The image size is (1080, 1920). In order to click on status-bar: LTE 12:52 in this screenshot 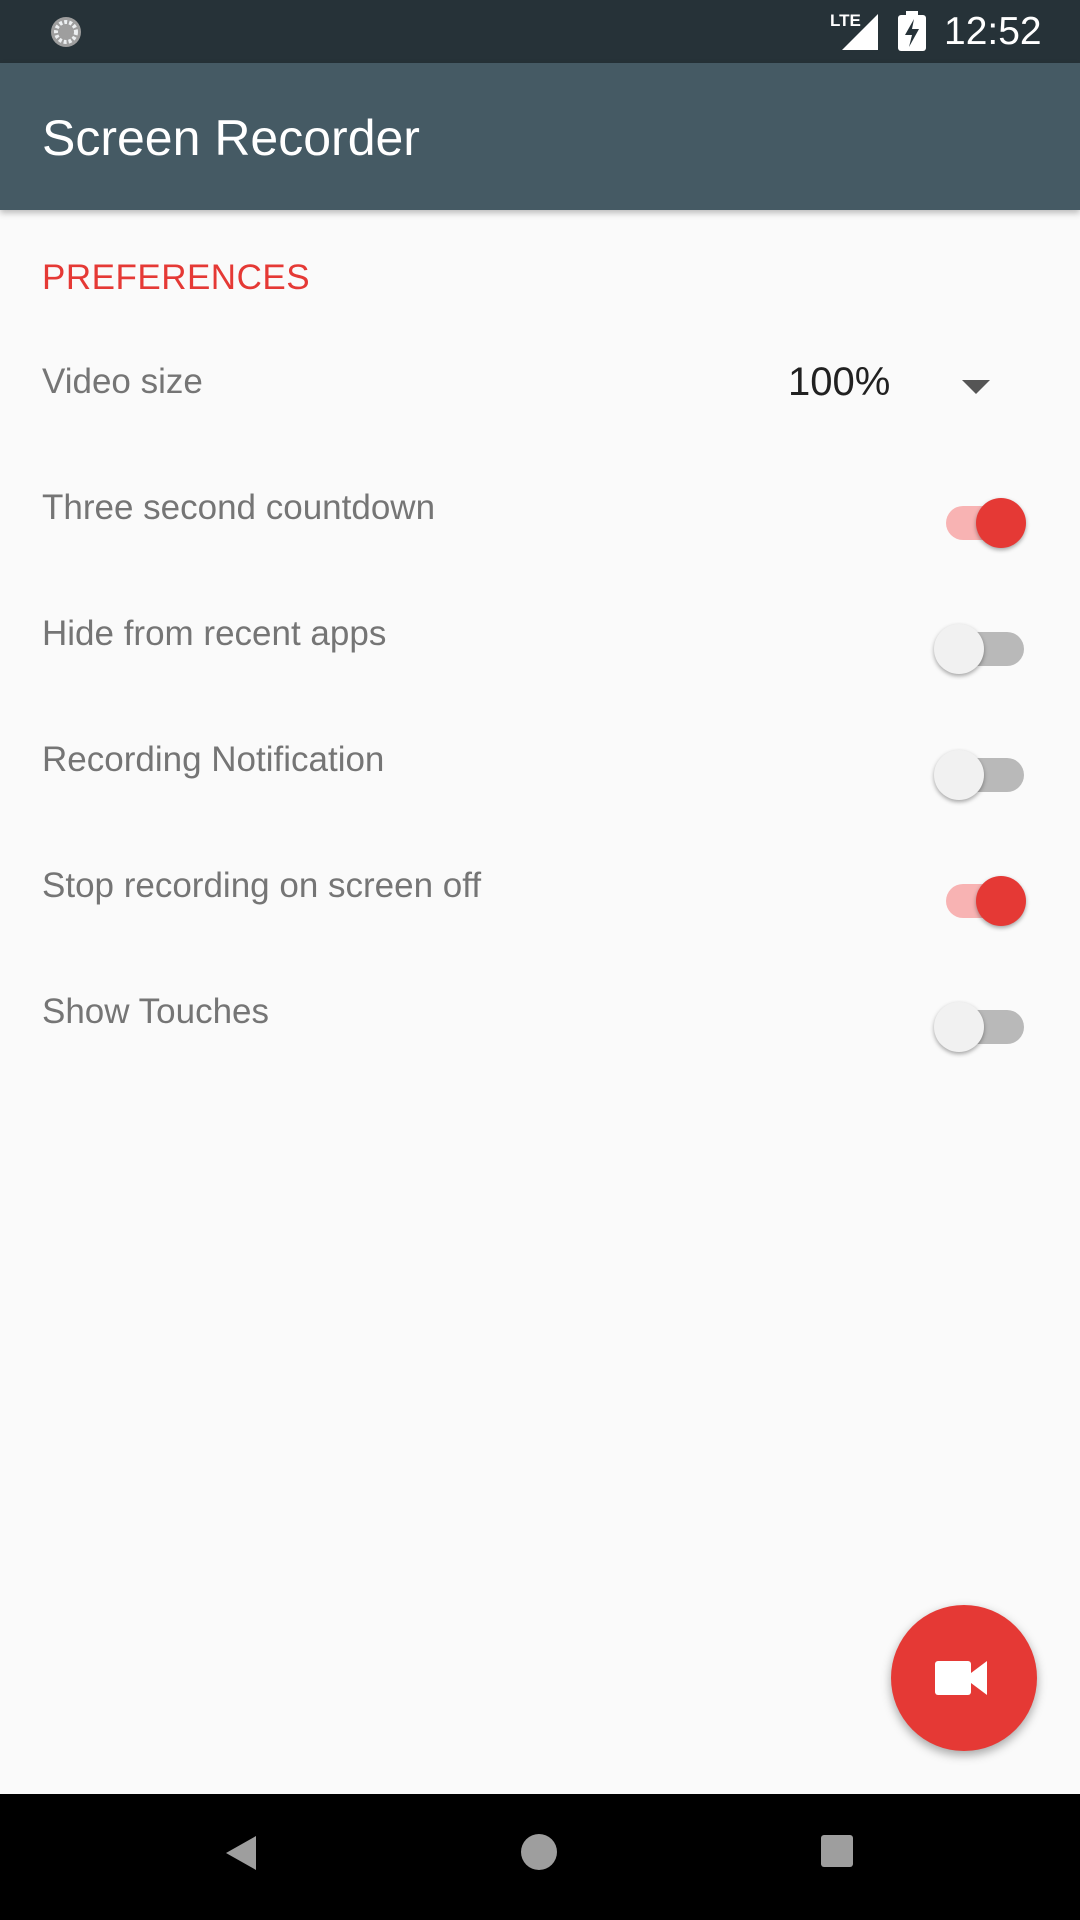, I will do `click(540, 31)`.